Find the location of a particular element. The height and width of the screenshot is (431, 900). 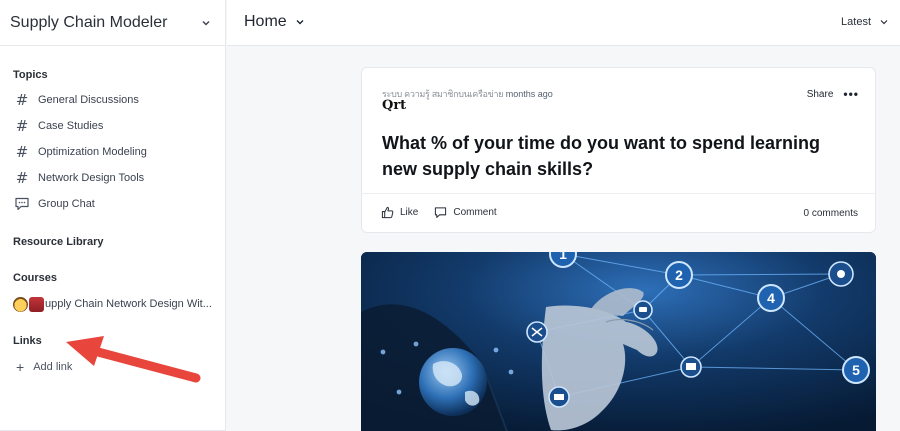

network-node: 4 is located at coordinates (771, 298).